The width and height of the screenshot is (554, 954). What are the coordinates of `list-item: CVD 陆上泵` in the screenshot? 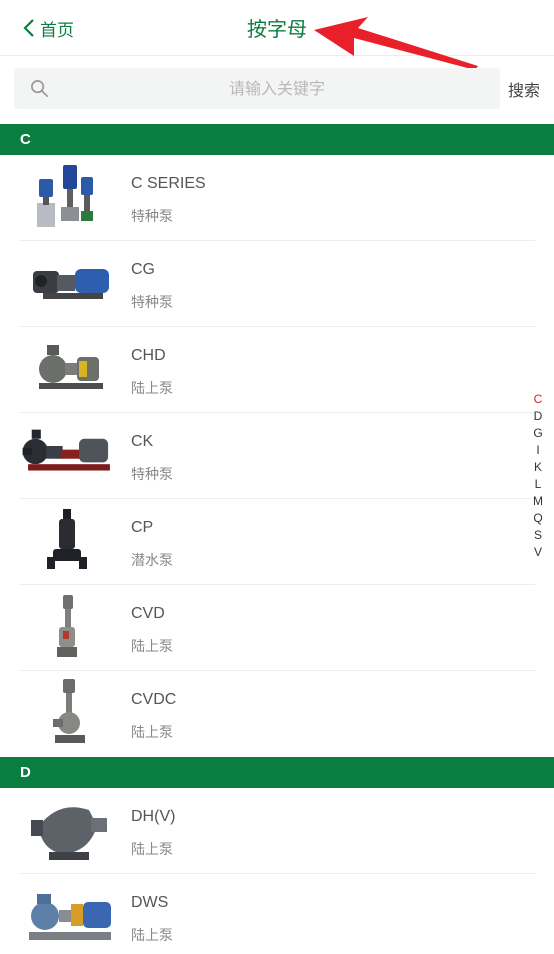 It's located at (277, 628).